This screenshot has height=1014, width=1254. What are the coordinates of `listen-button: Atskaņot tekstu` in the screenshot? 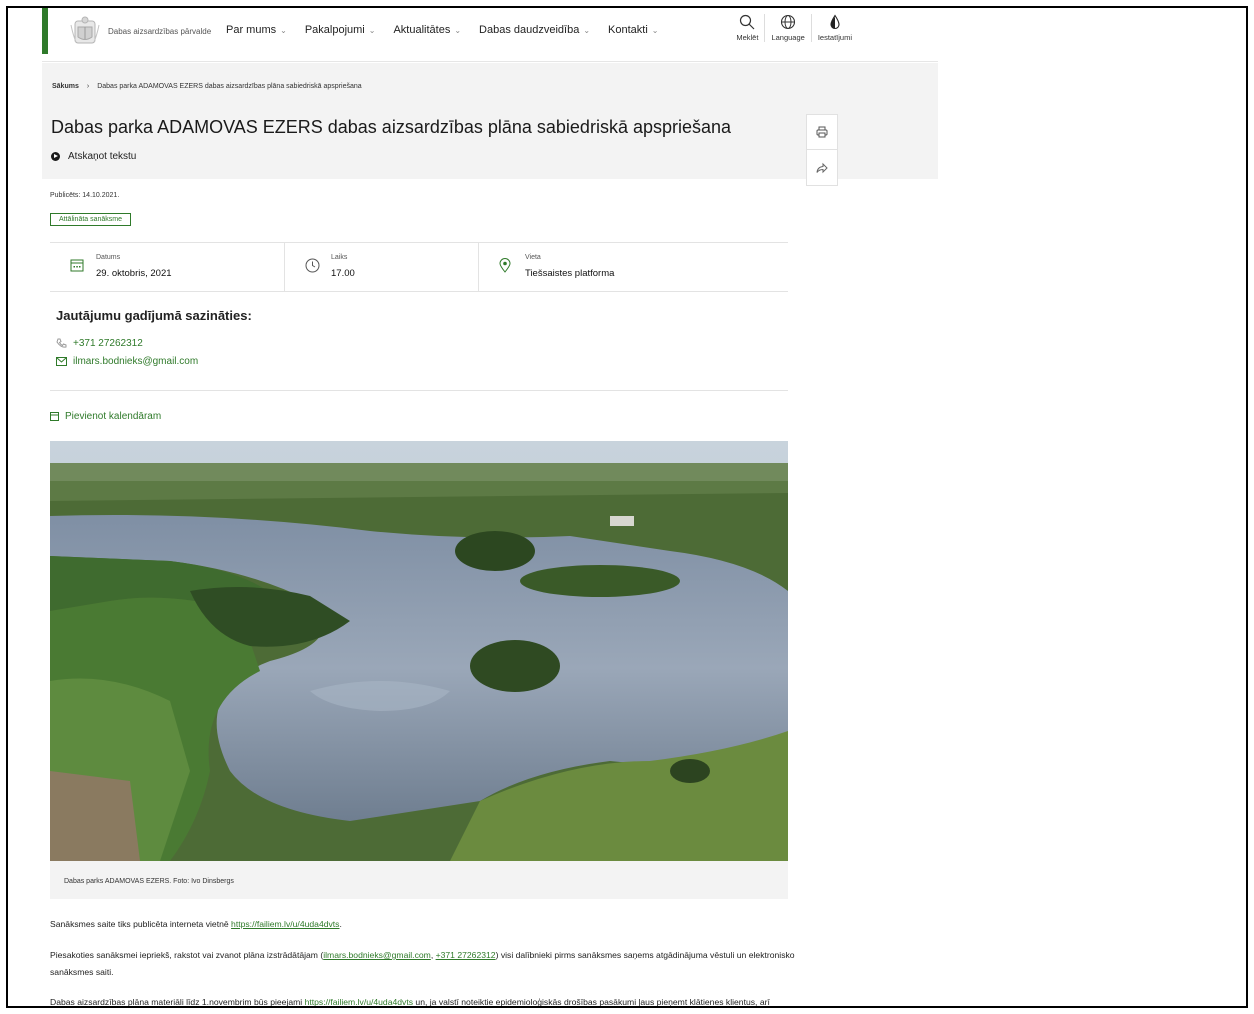 It's located at (93, 156).